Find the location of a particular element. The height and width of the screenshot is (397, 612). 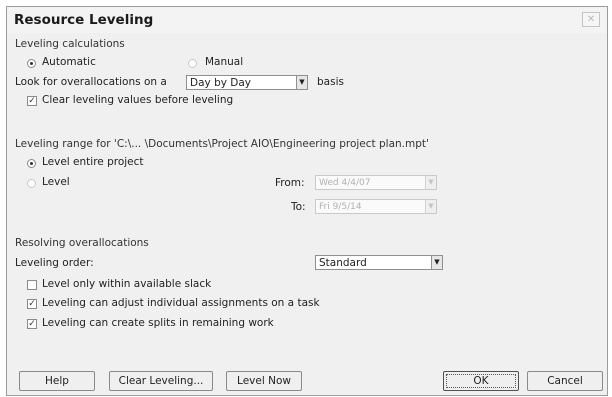

level-entire-project-radio is located at coordinates (31, 163).